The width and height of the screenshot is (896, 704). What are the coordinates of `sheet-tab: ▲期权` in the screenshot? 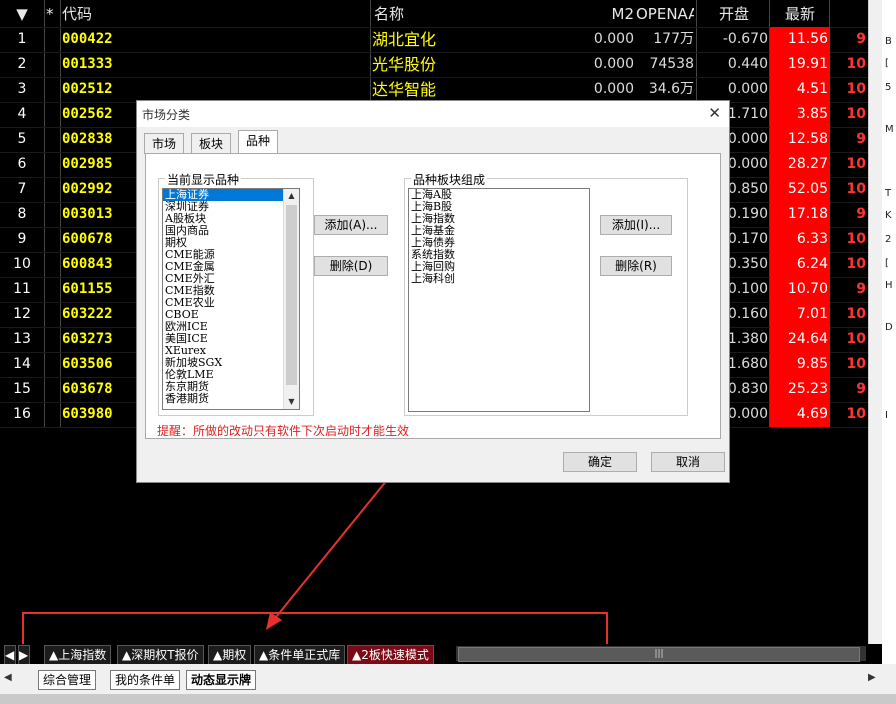 It's located at (230, 655).